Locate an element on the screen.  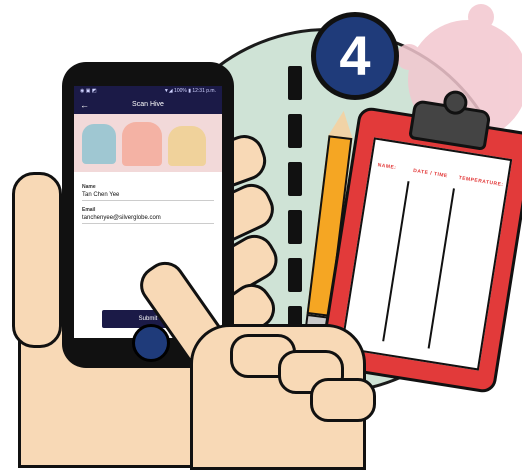
status-icons-right: ▼◢ 100% ▮ 12:31 p.m. is located at coordinates (189, 91).